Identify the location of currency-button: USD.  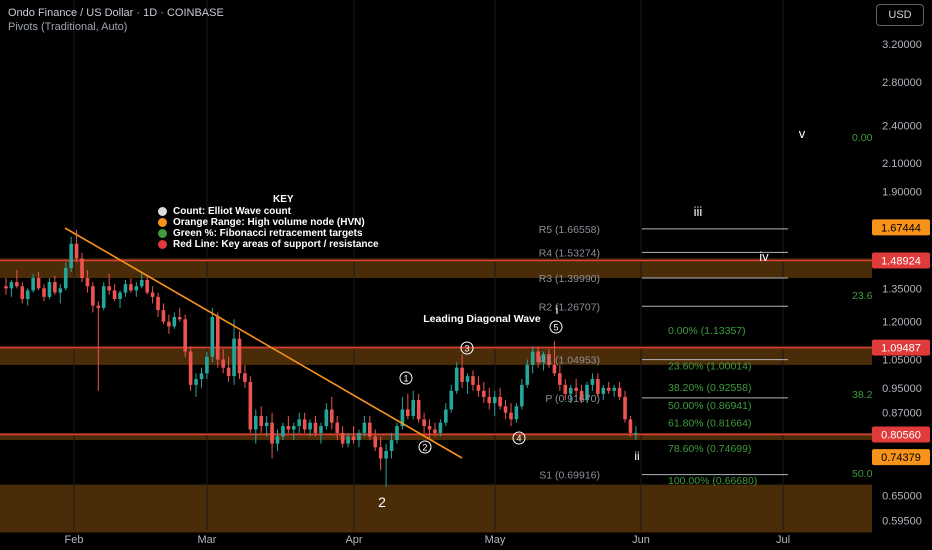
(900, 15).